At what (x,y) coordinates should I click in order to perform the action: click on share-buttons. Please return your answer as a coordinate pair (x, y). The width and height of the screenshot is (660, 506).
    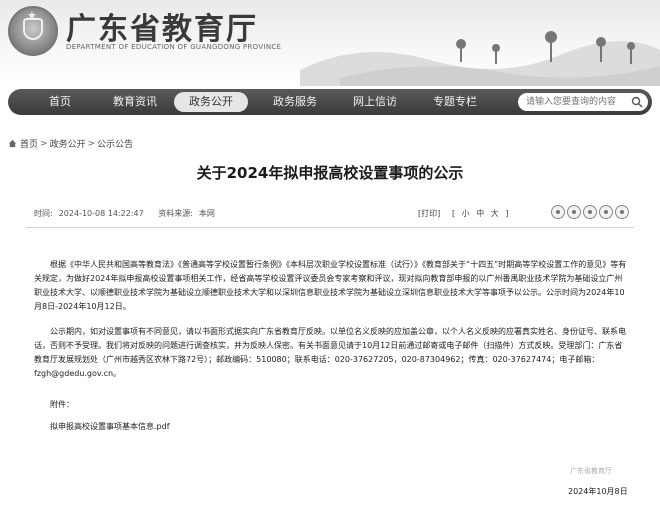
    Looking at the image, I should click on (590, 212).